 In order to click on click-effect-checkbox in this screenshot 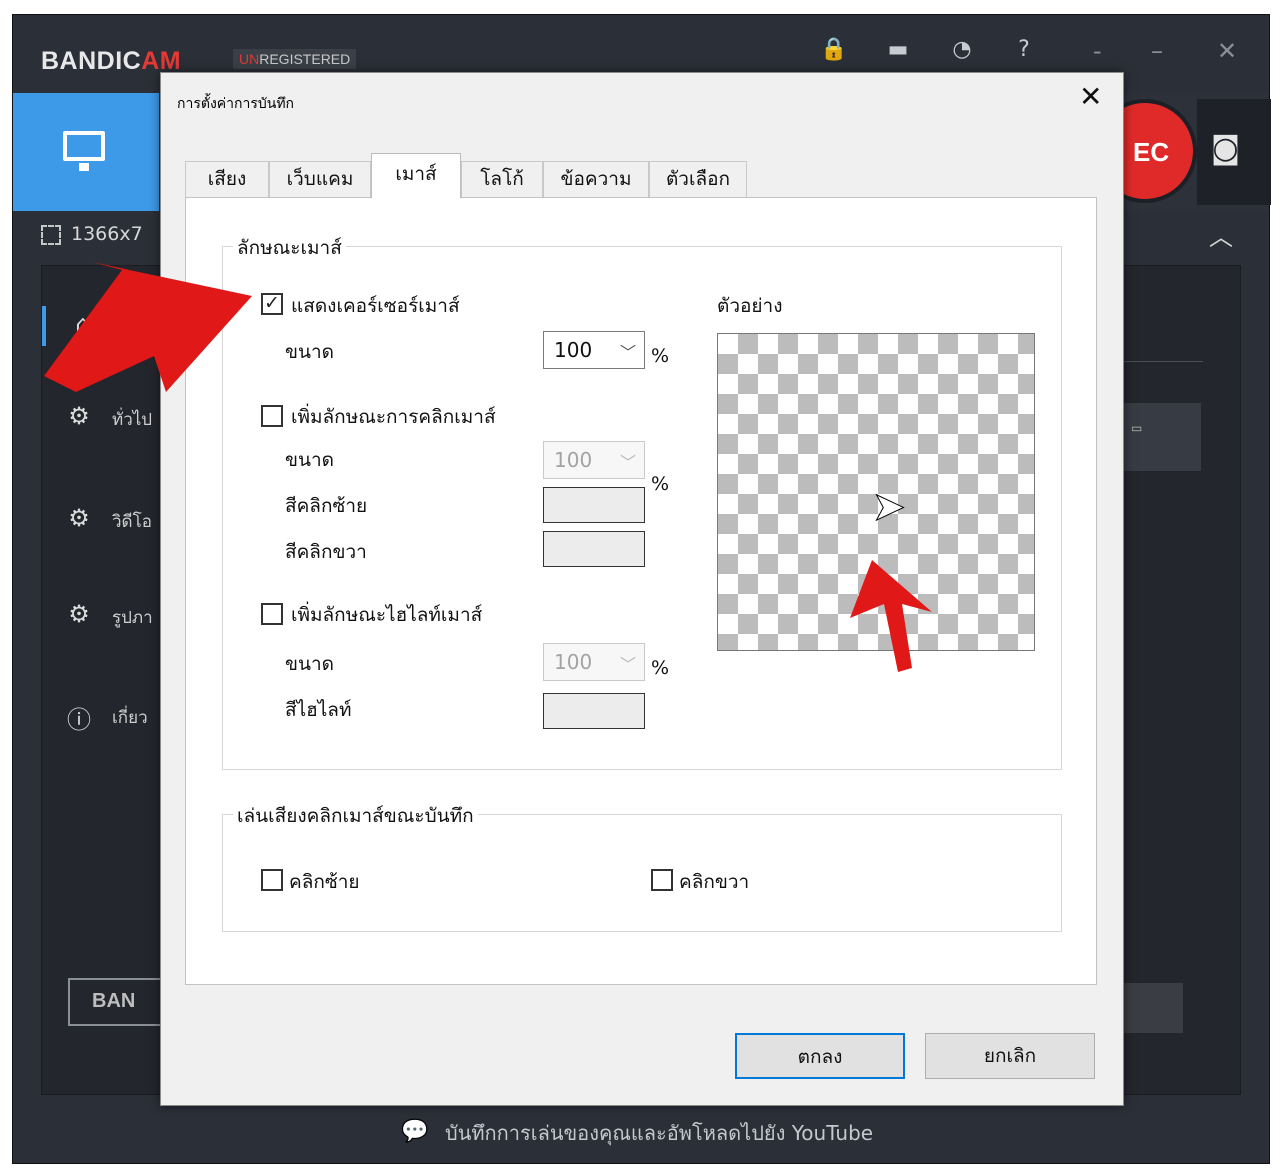, I will do `click(272, 416)`.